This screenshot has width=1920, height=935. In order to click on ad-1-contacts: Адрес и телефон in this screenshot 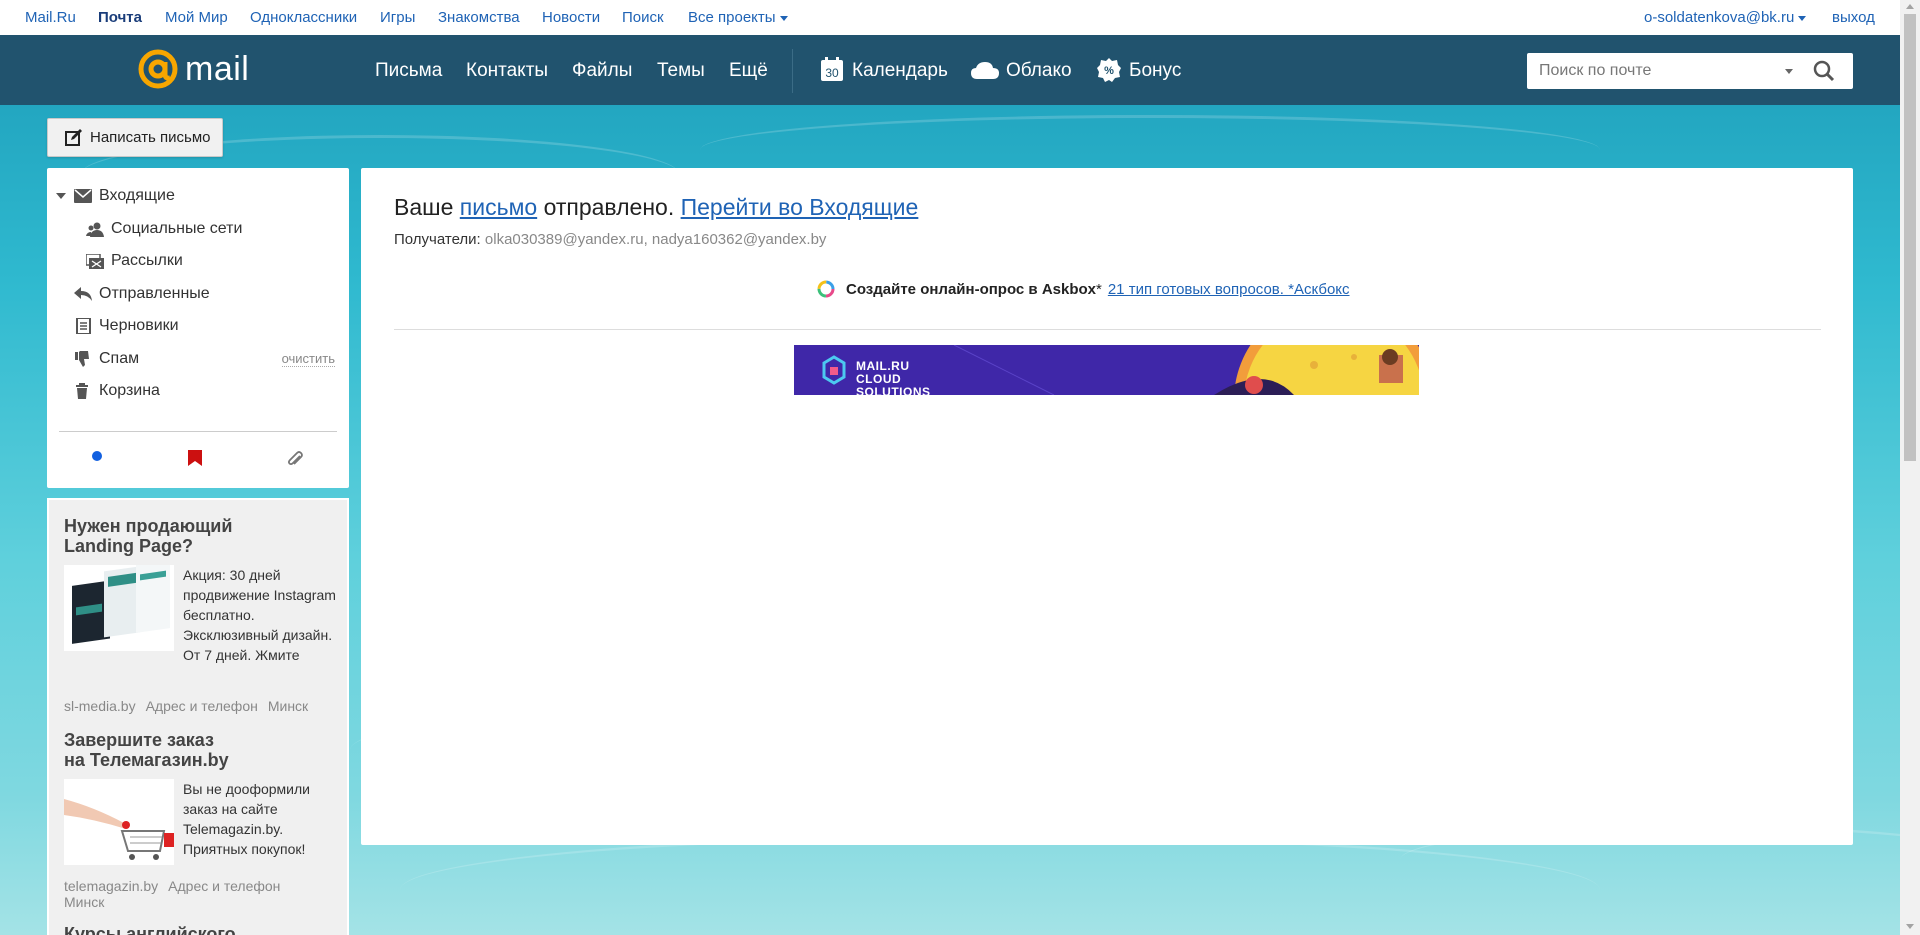, I will do `click(202, 706)`.